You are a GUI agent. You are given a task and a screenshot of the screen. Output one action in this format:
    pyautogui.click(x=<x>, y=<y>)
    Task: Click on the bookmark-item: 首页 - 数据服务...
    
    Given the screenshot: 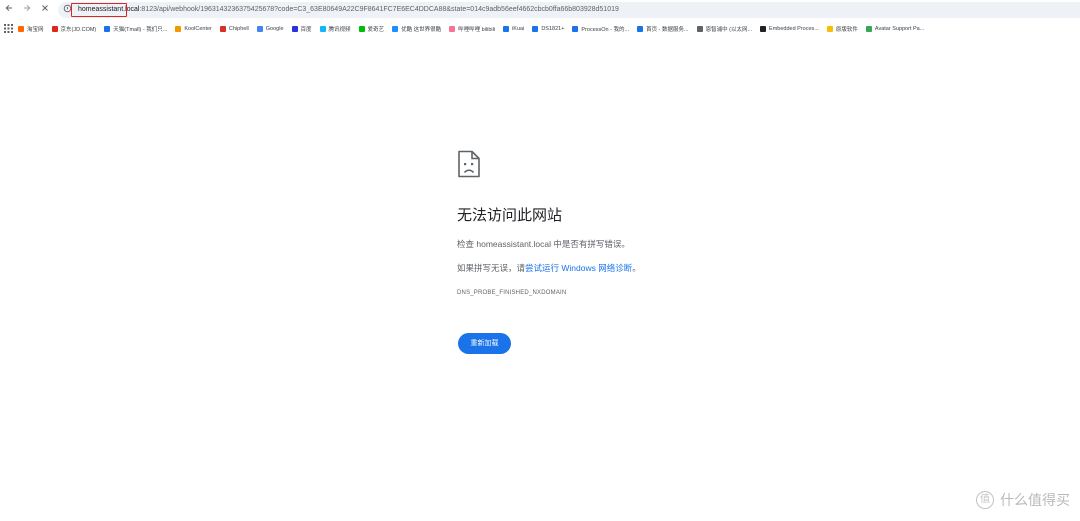 What is the action you would take?
    pyautogui.click(x=663, y=29)
    